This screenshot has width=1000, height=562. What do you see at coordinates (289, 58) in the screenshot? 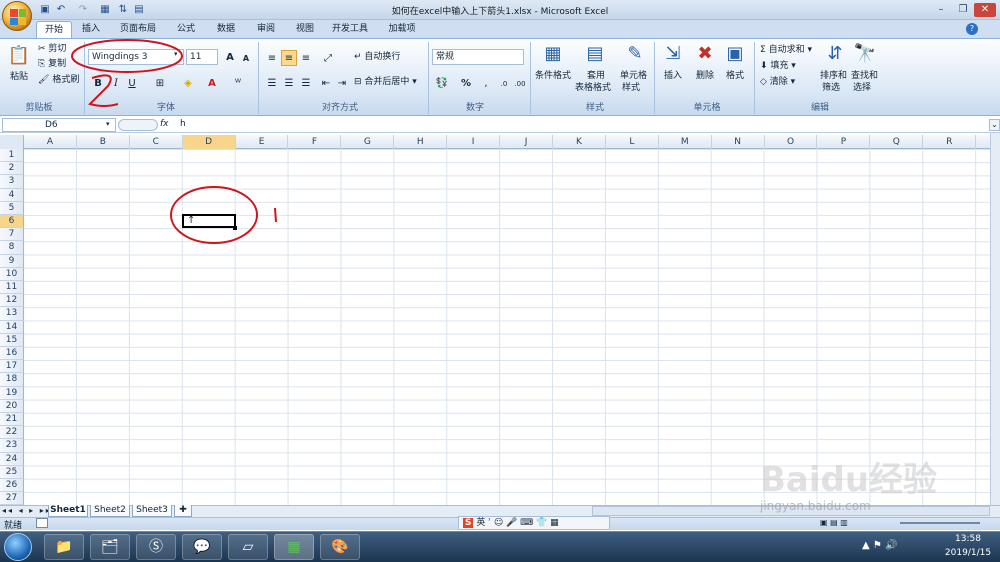
I see `align-middle-icon: ≡` at bounding box center [289, 58].